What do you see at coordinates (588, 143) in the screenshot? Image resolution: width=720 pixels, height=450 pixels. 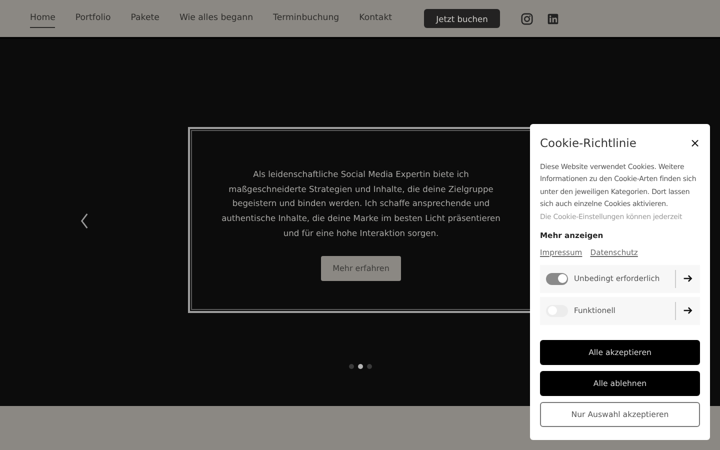 I see `cookie-title: Cookie-Richtlinie` at bounding box center [588, 143].